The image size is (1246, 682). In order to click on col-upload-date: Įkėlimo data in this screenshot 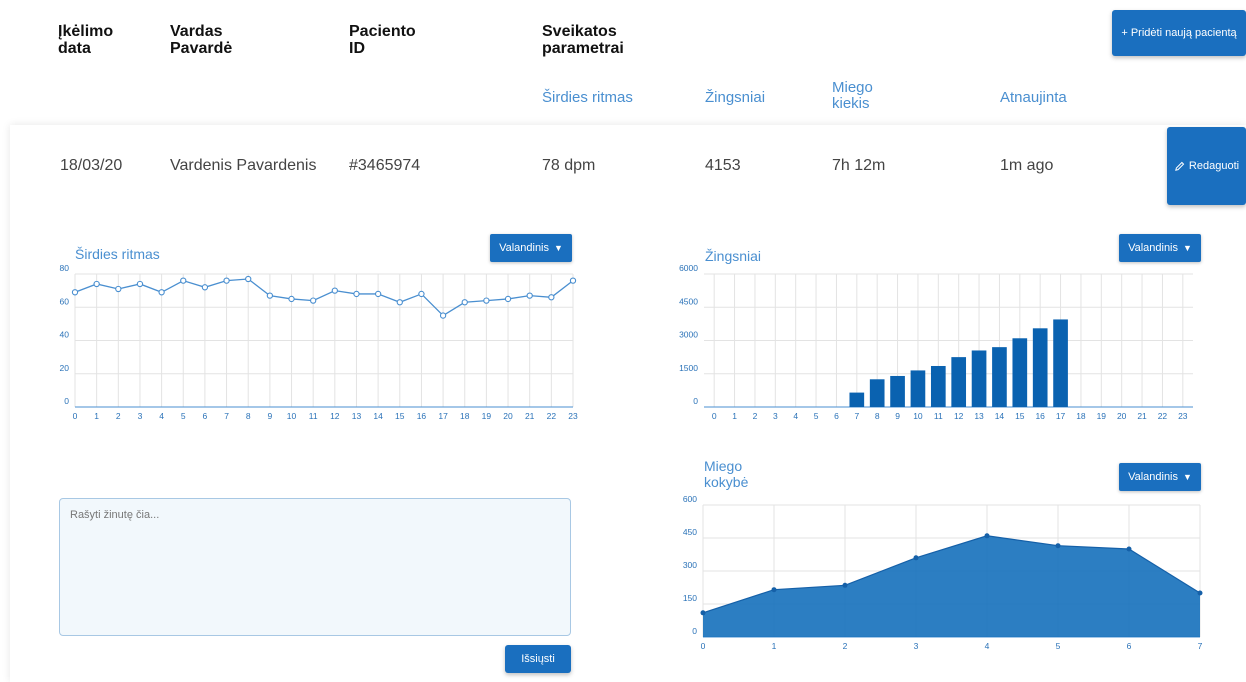, I will do `click(86, 40)`.